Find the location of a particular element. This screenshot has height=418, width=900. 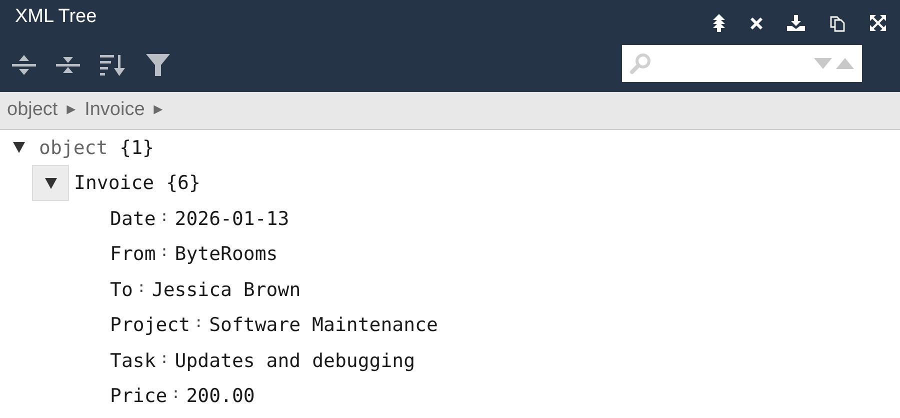

breadcrumb-item: Invoice is located at coordinates (114, 110).